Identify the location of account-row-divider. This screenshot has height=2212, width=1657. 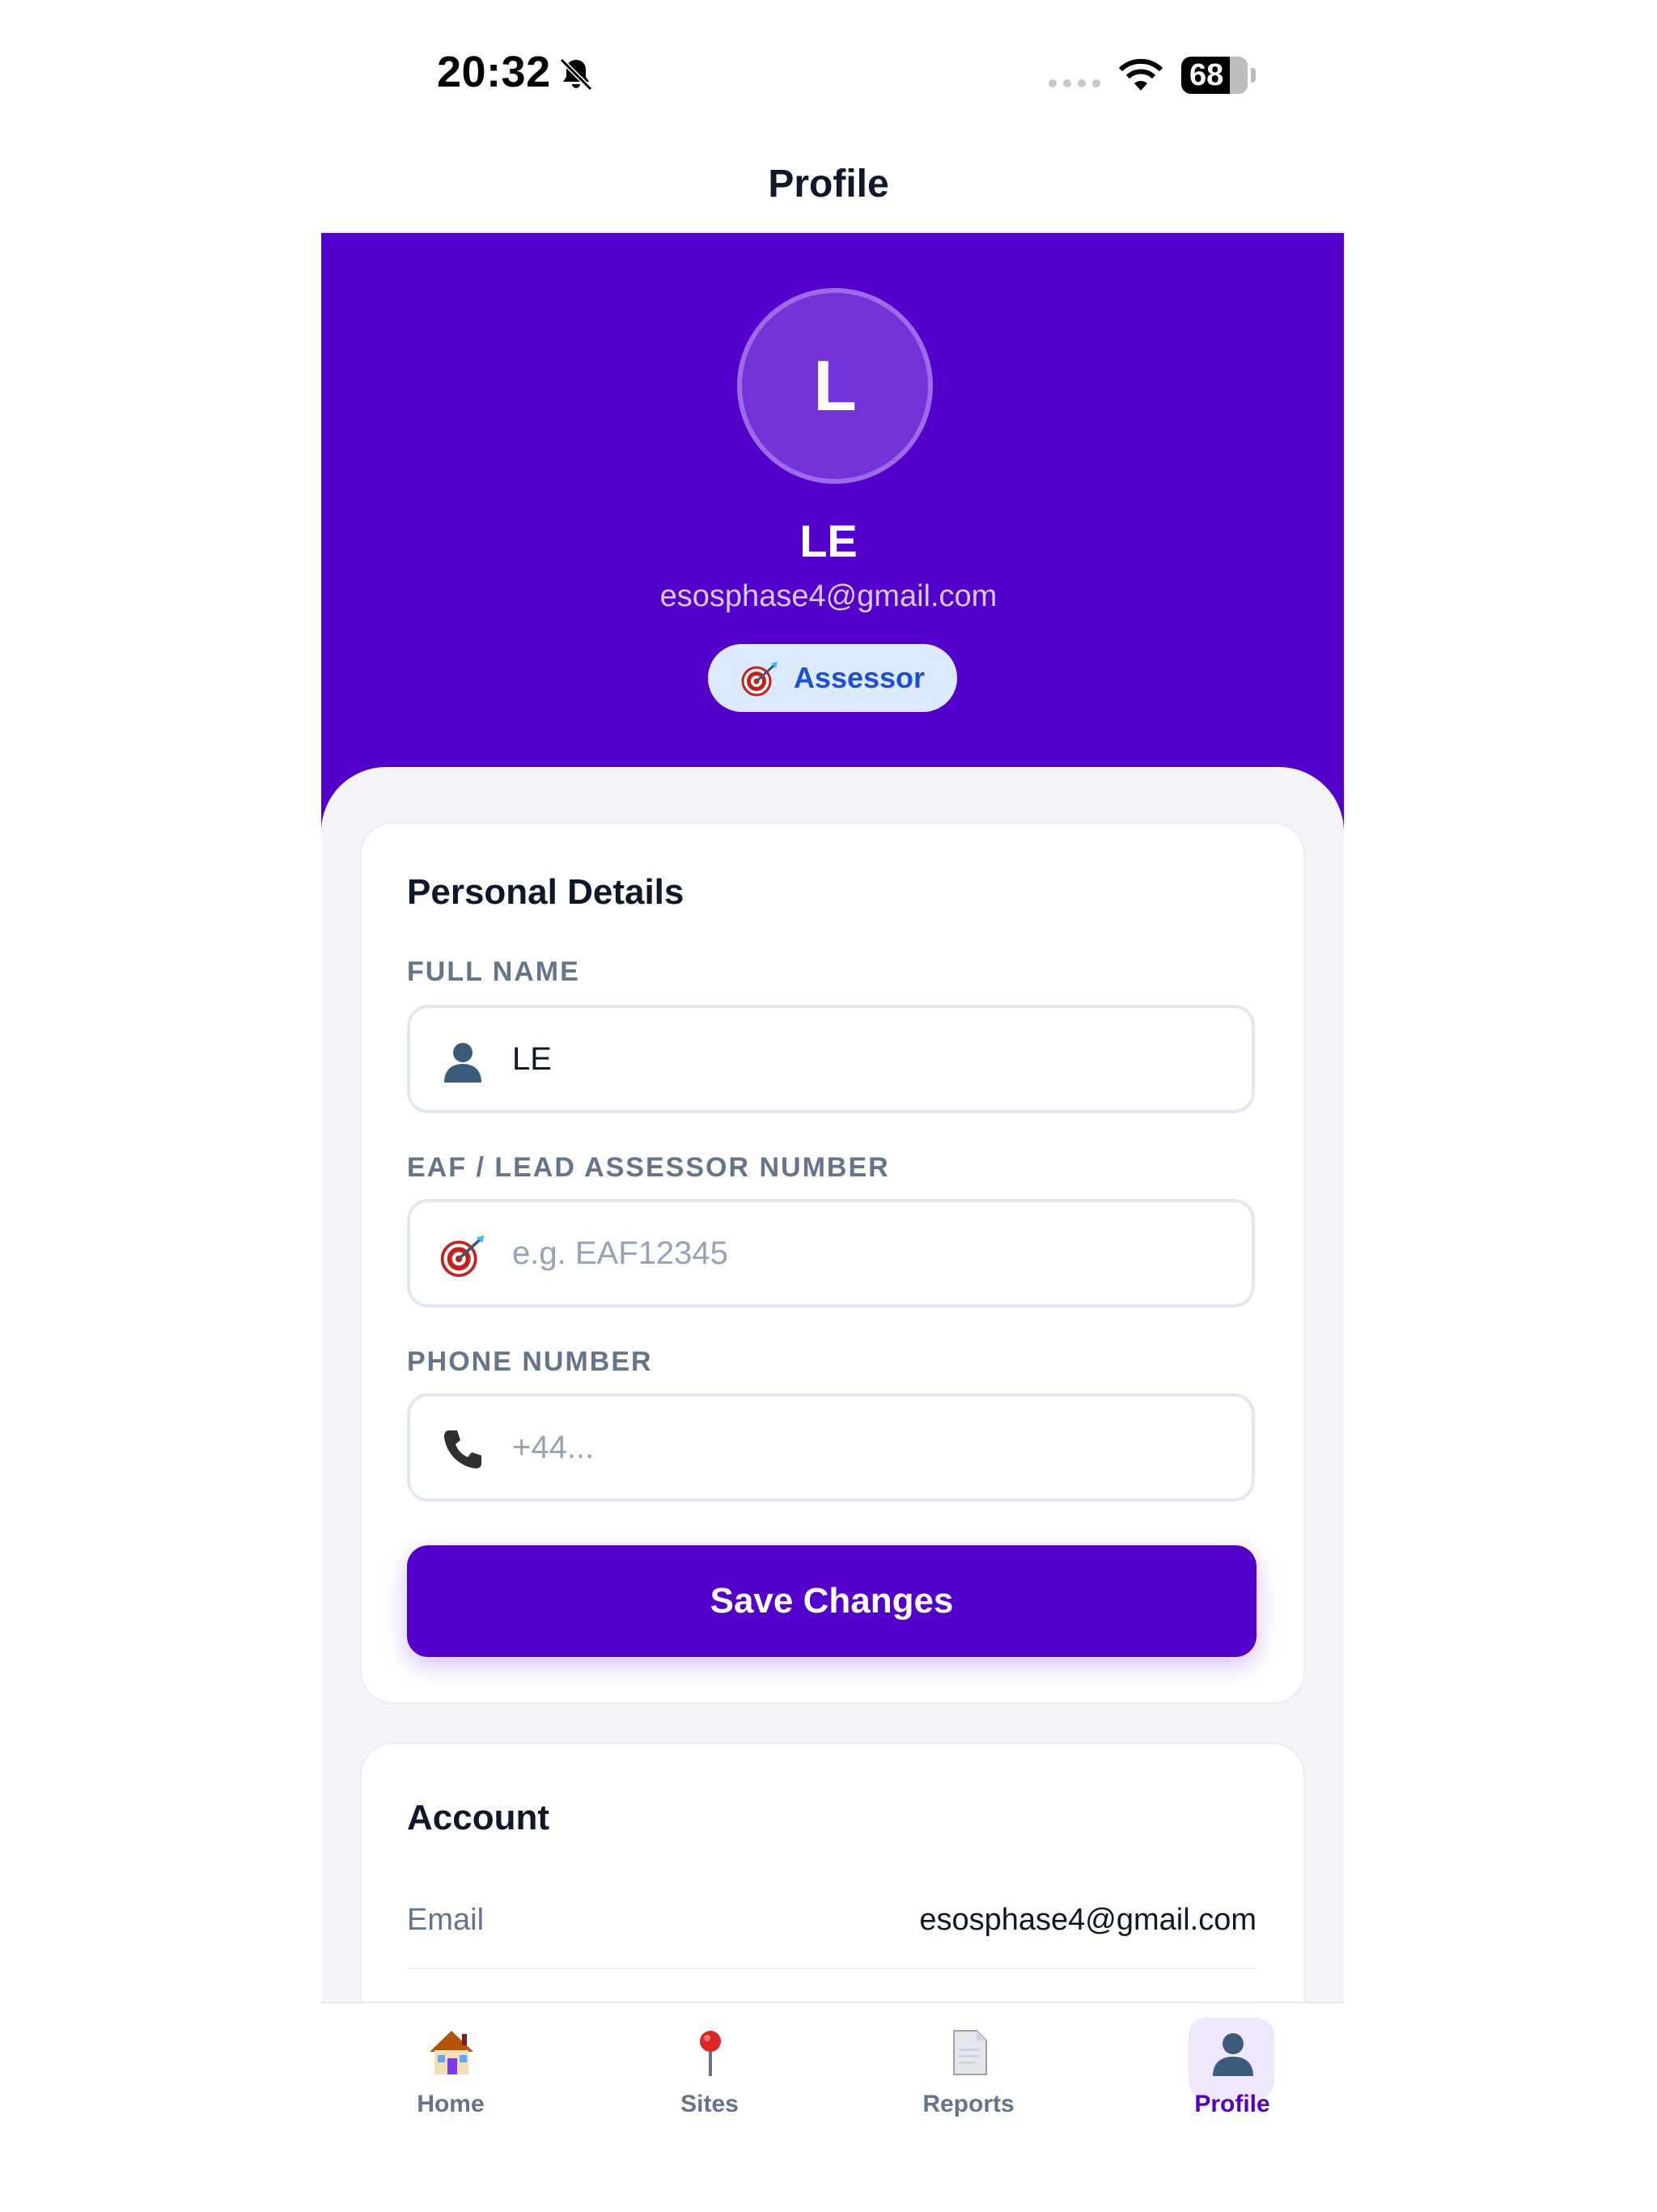
(832, 1968).